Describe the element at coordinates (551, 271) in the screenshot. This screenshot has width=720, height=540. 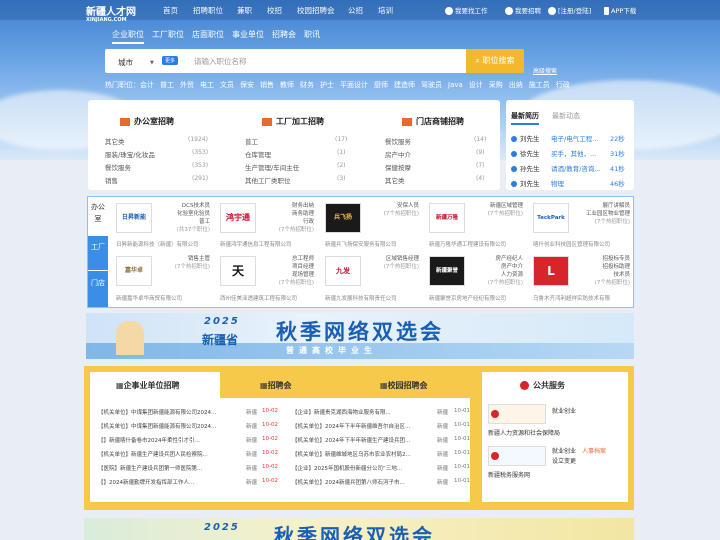
I see `company-logo: L` at that location.